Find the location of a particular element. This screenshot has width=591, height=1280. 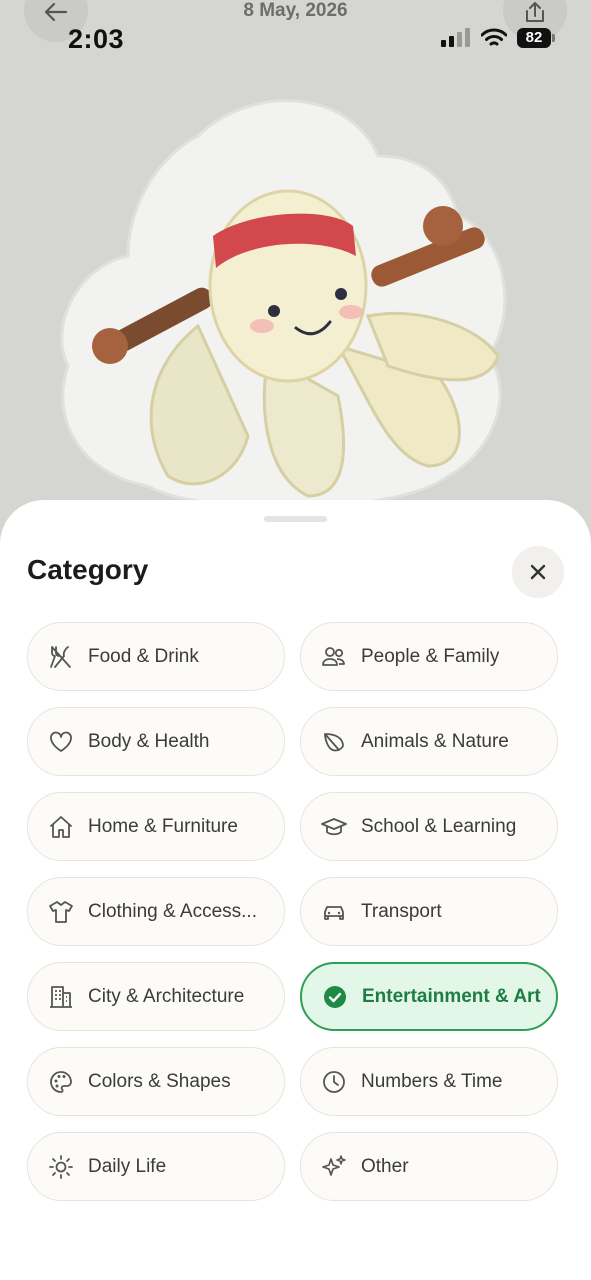

sun-icon is located at coordinates (61, 1167).